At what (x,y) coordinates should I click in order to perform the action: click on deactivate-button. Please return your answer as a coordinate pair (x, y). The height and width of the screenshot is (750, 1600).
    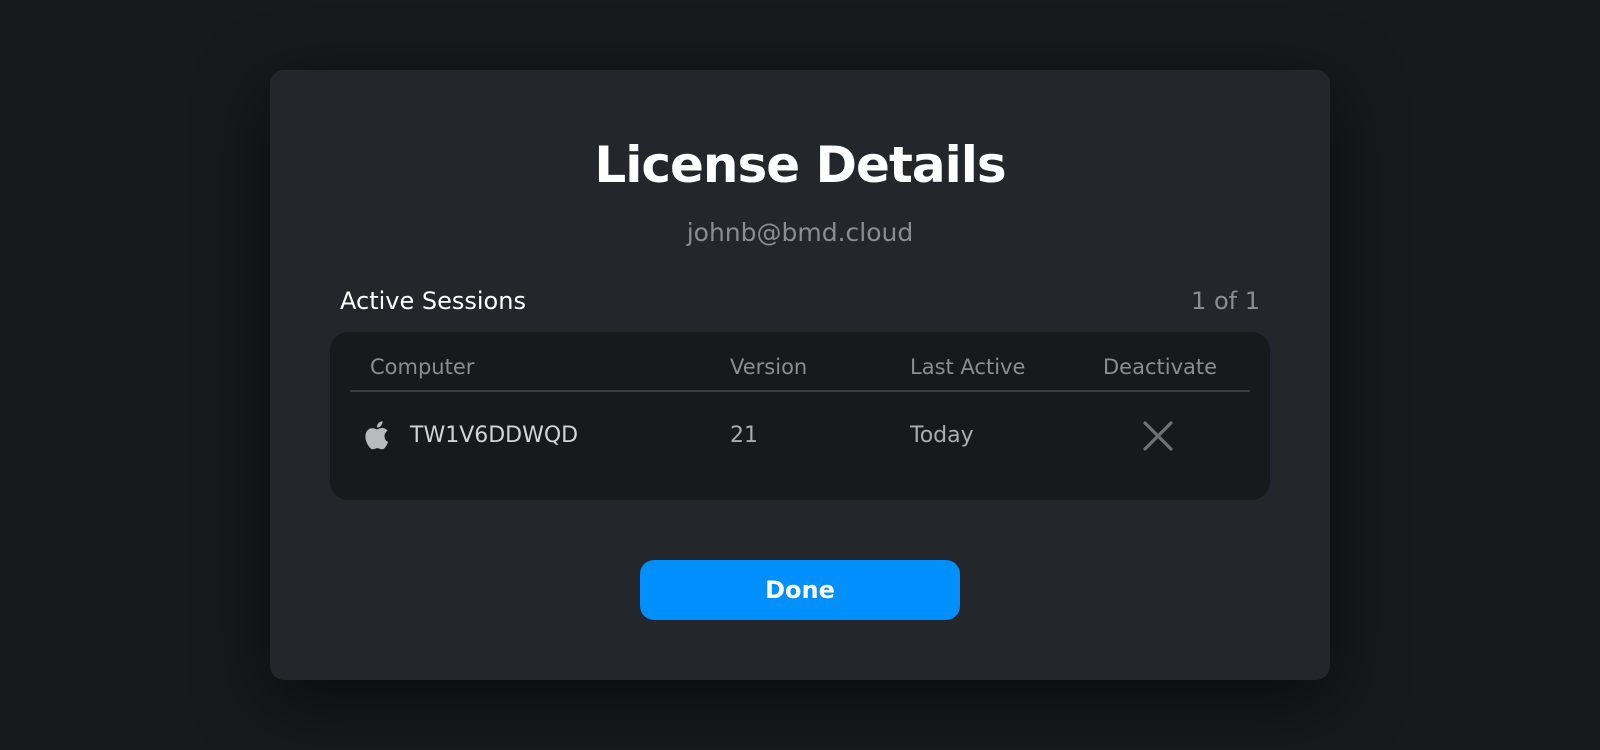
    Looking at the image, I should click on (1158, 436).